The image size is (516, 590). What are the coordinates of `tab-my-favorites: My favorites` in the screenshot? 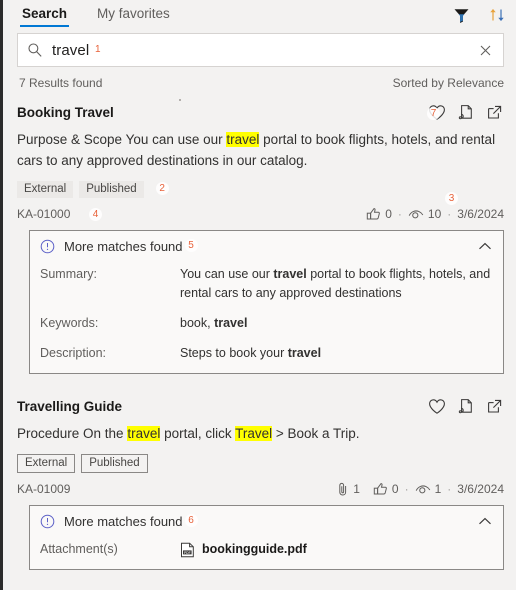 It's located at (133, 15).